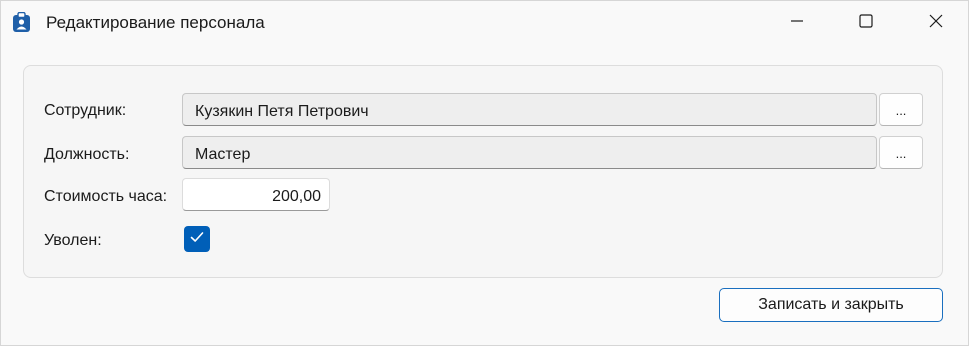 The image size is (969, 346). What do you see at coordinates (73, 240) in the screenshot?
I see `dismissed-label: Уволен:` at bounding box center [73, 240].